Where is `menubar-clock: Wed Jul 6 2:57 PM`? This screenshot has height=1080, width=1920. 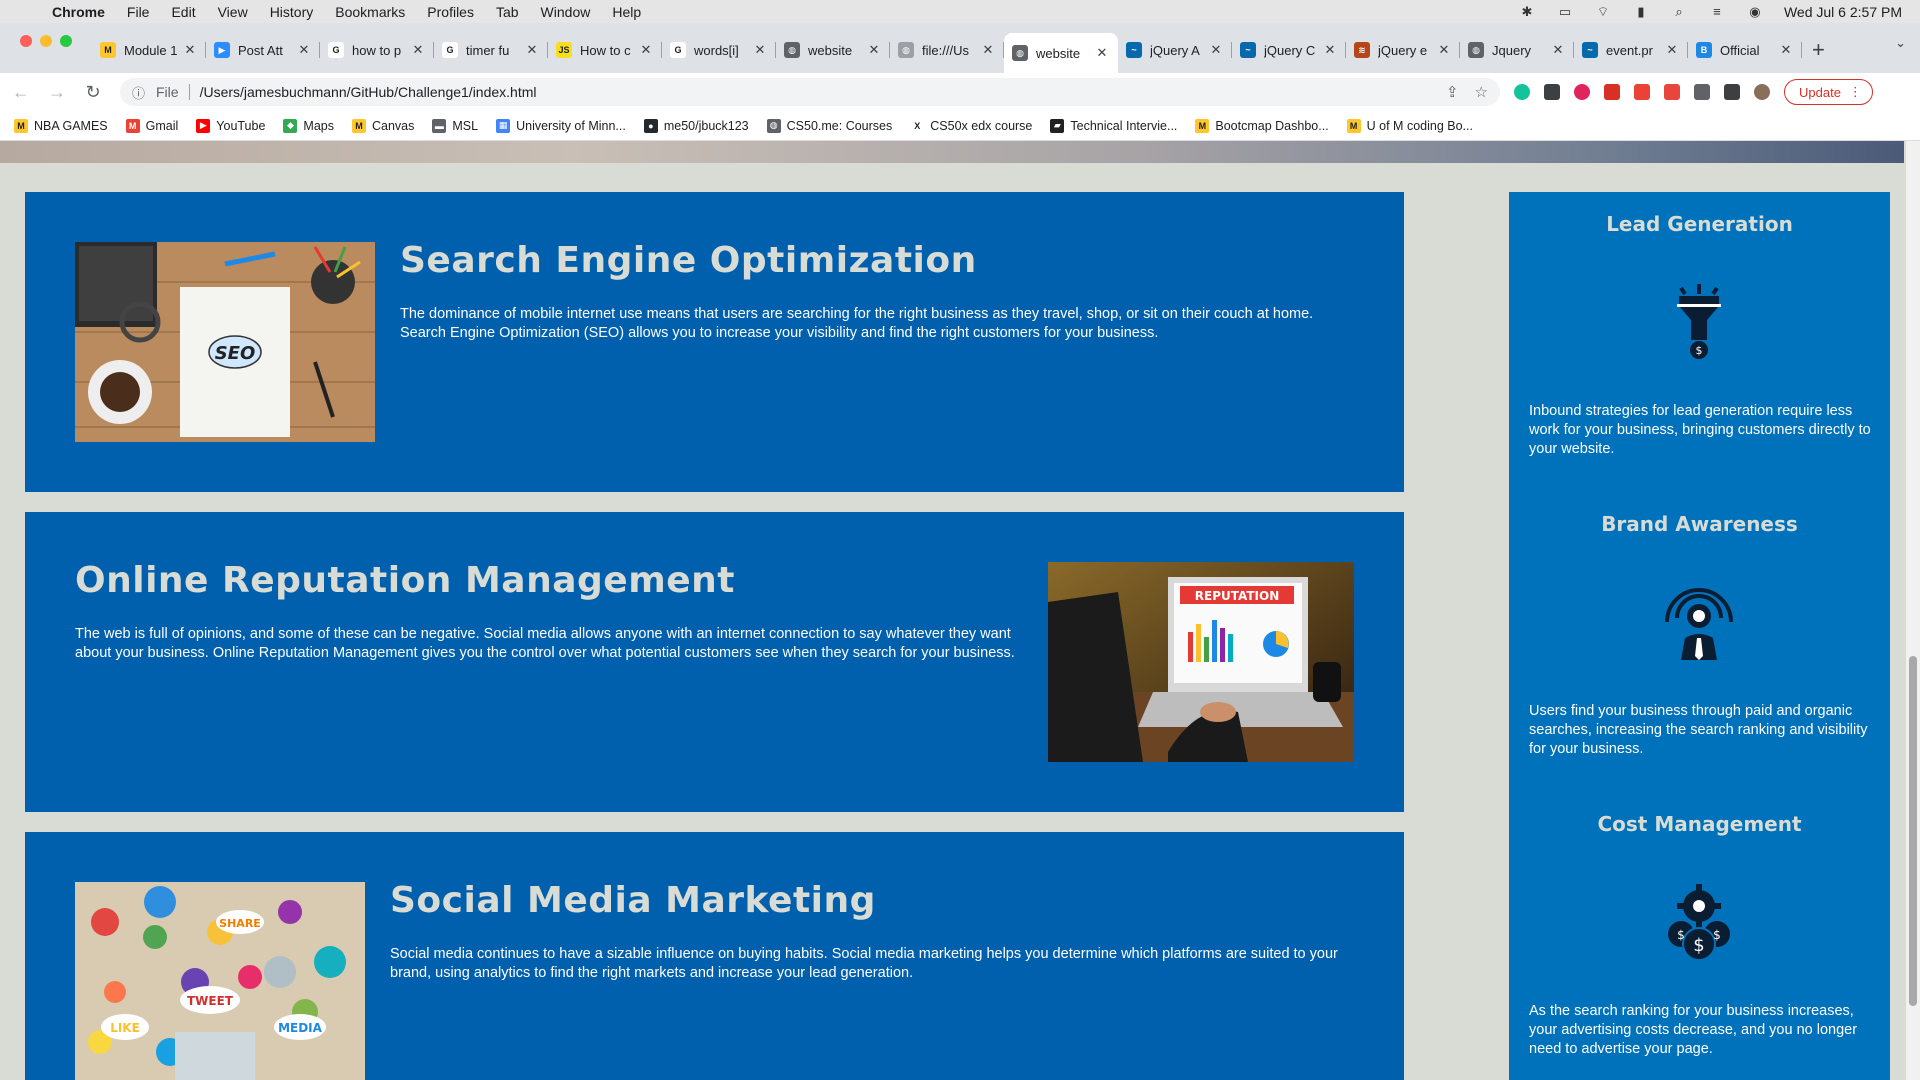
menubar-clock: Wed Jul 6 2:57 PM is located at coordinates (1843, 12).